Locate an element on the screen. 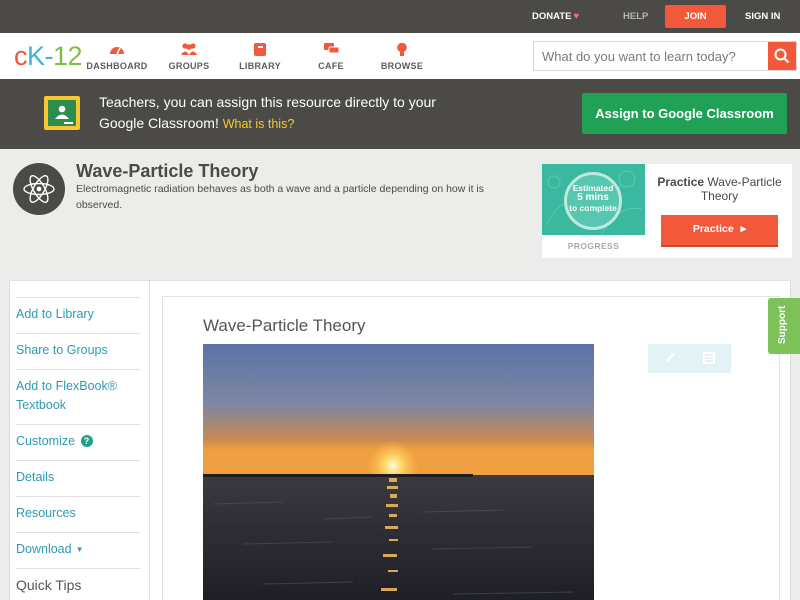 This screenshot has width=800, height=600. nav-groups: GROUPS is located at coordinates (189, 56).